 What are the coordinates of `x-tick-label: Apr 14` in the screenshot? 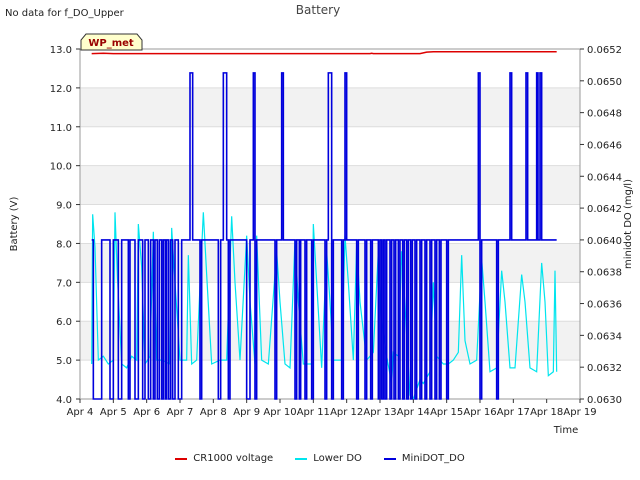 It's located at (413, 412).